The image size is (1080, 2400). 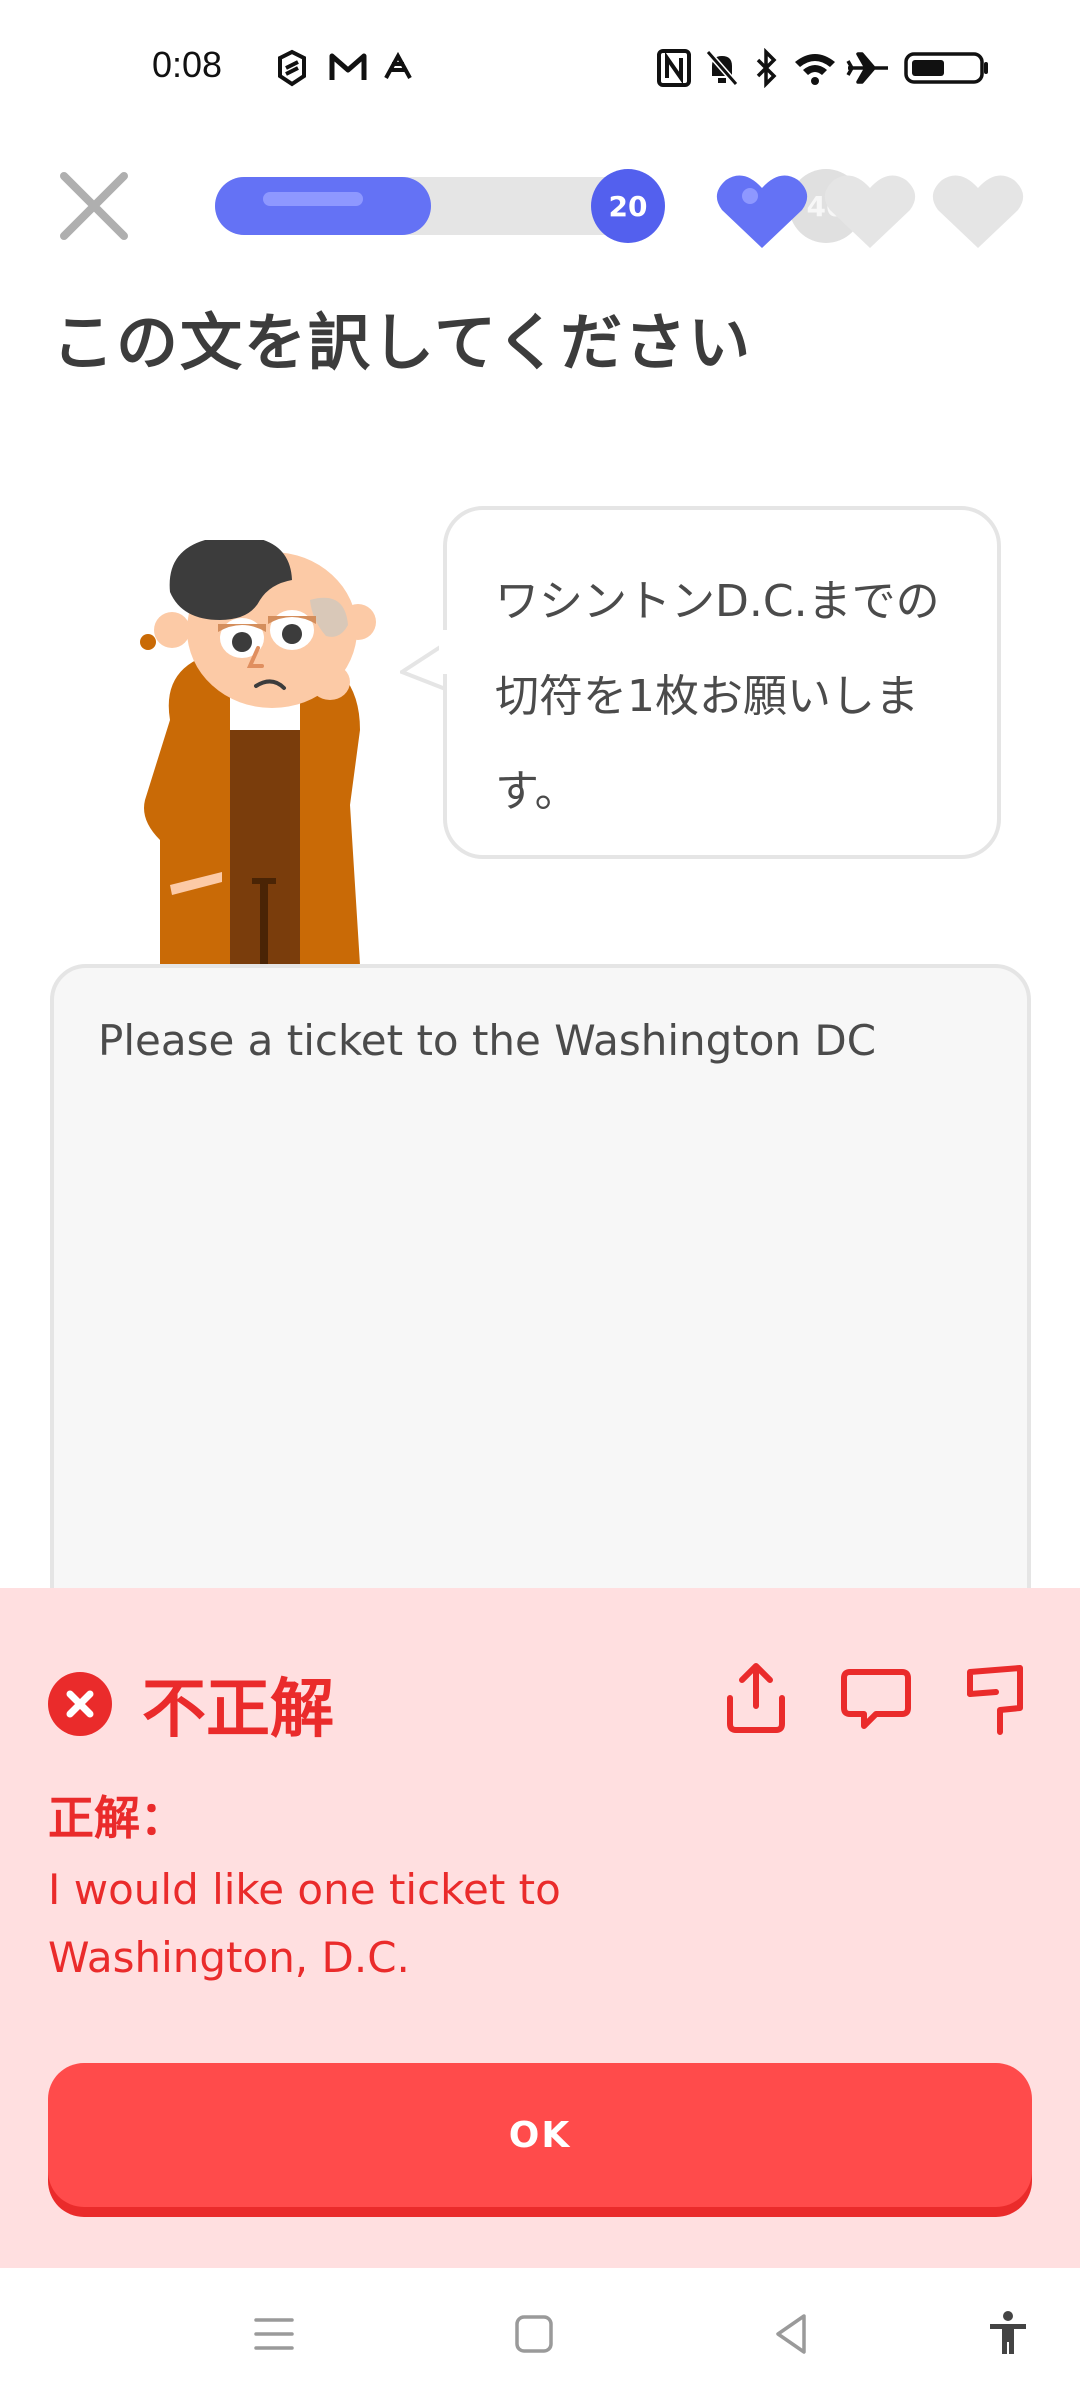 What do you see at coordinates (258, 752) in the screenshot?
I see `character-illustration` at bounding box center [258, 752].